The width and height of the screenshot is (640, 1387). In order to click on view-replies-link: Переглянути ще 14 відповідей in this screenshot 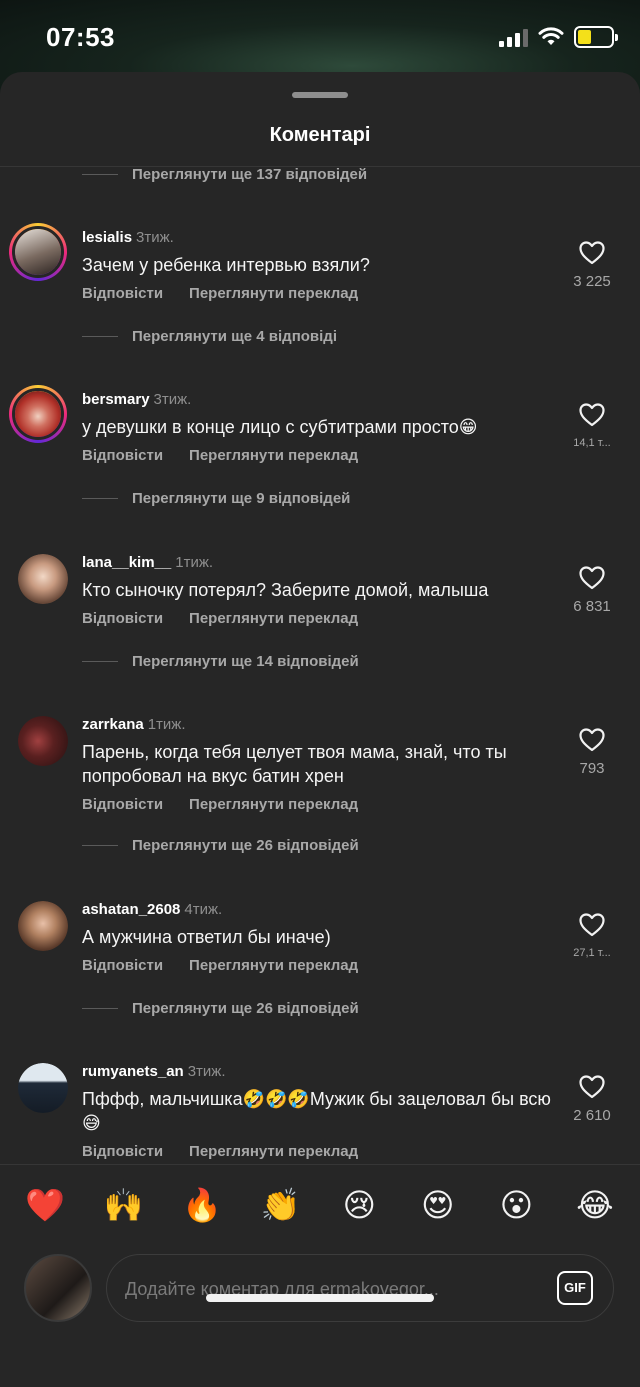, I will do `click(220, 661)`.